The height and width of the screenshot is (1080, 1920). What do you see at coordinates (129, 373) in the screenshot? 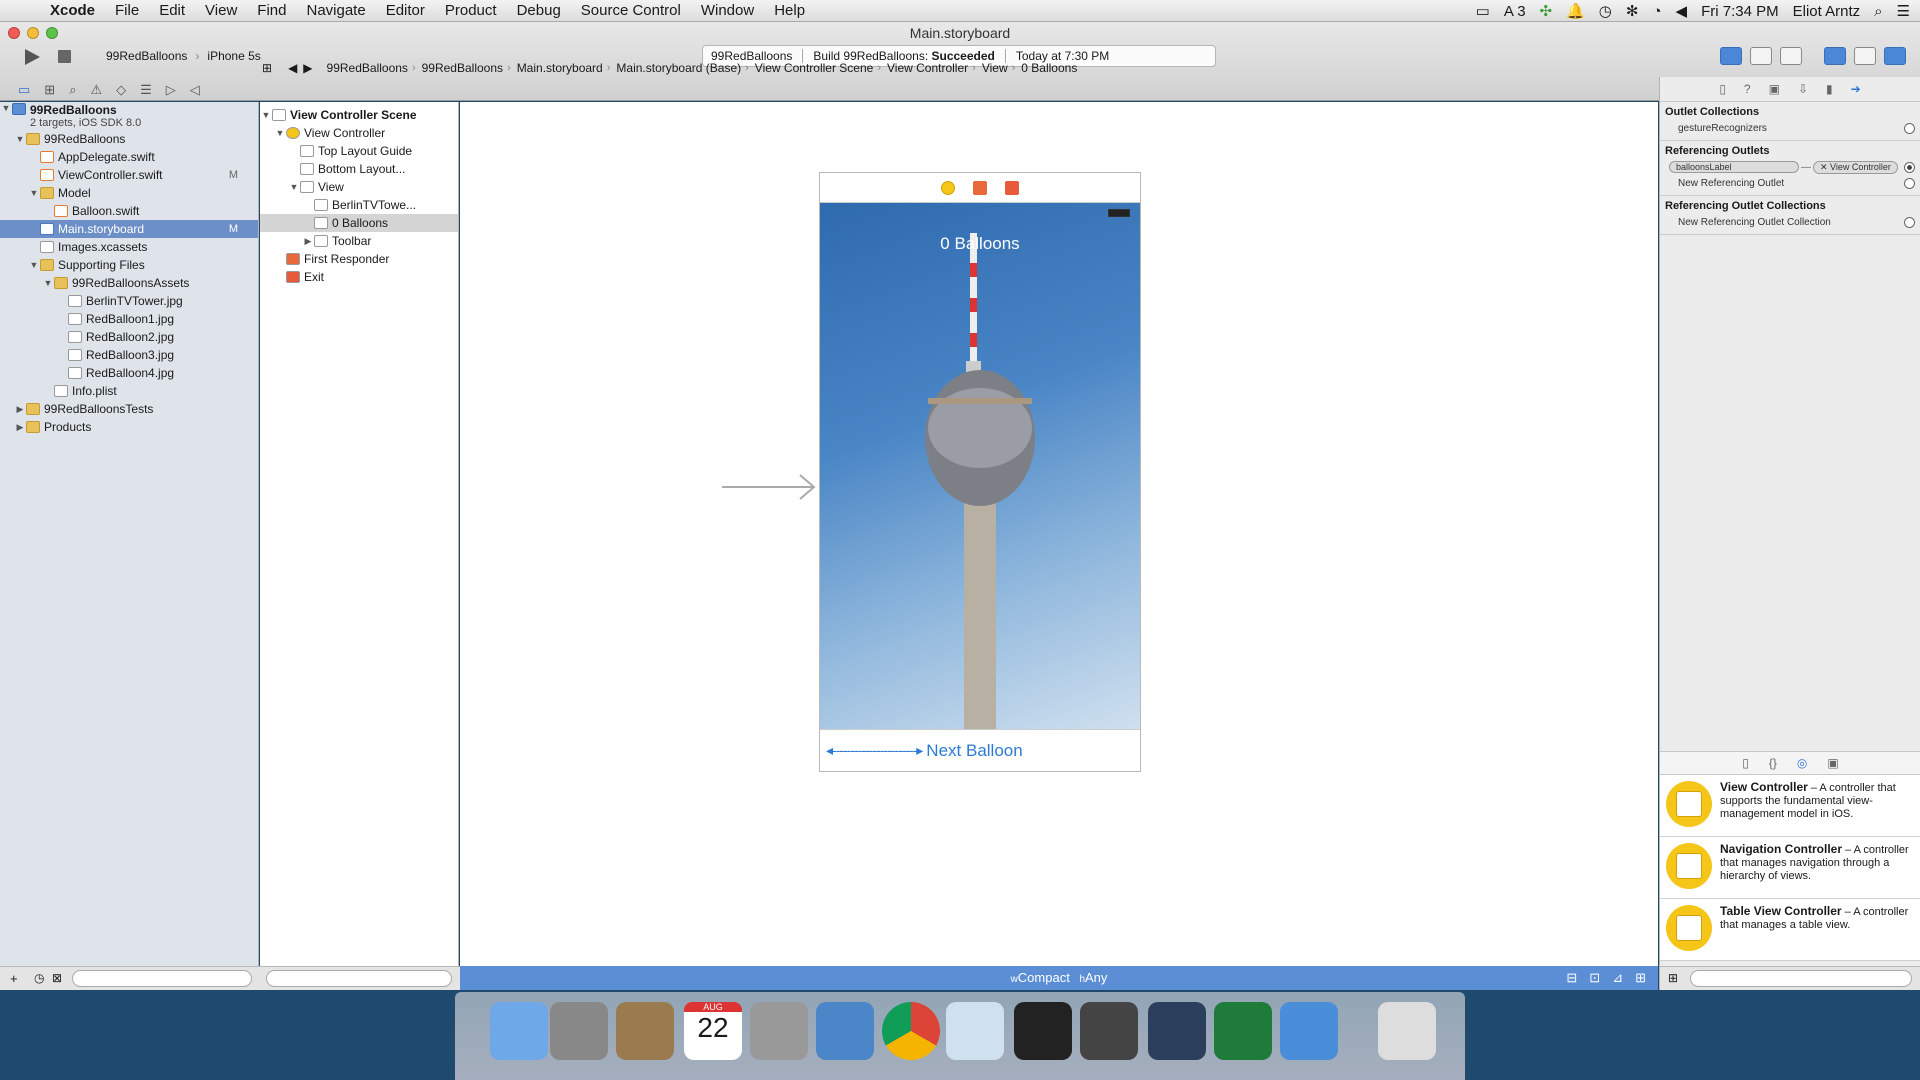
I see `navigator-item: RedBalloon4.jpg` at bounding box center [129, 373].